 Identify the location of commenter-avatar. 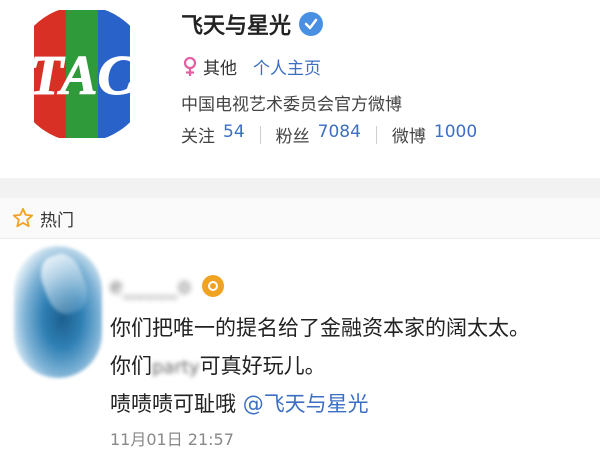
(58, 312).